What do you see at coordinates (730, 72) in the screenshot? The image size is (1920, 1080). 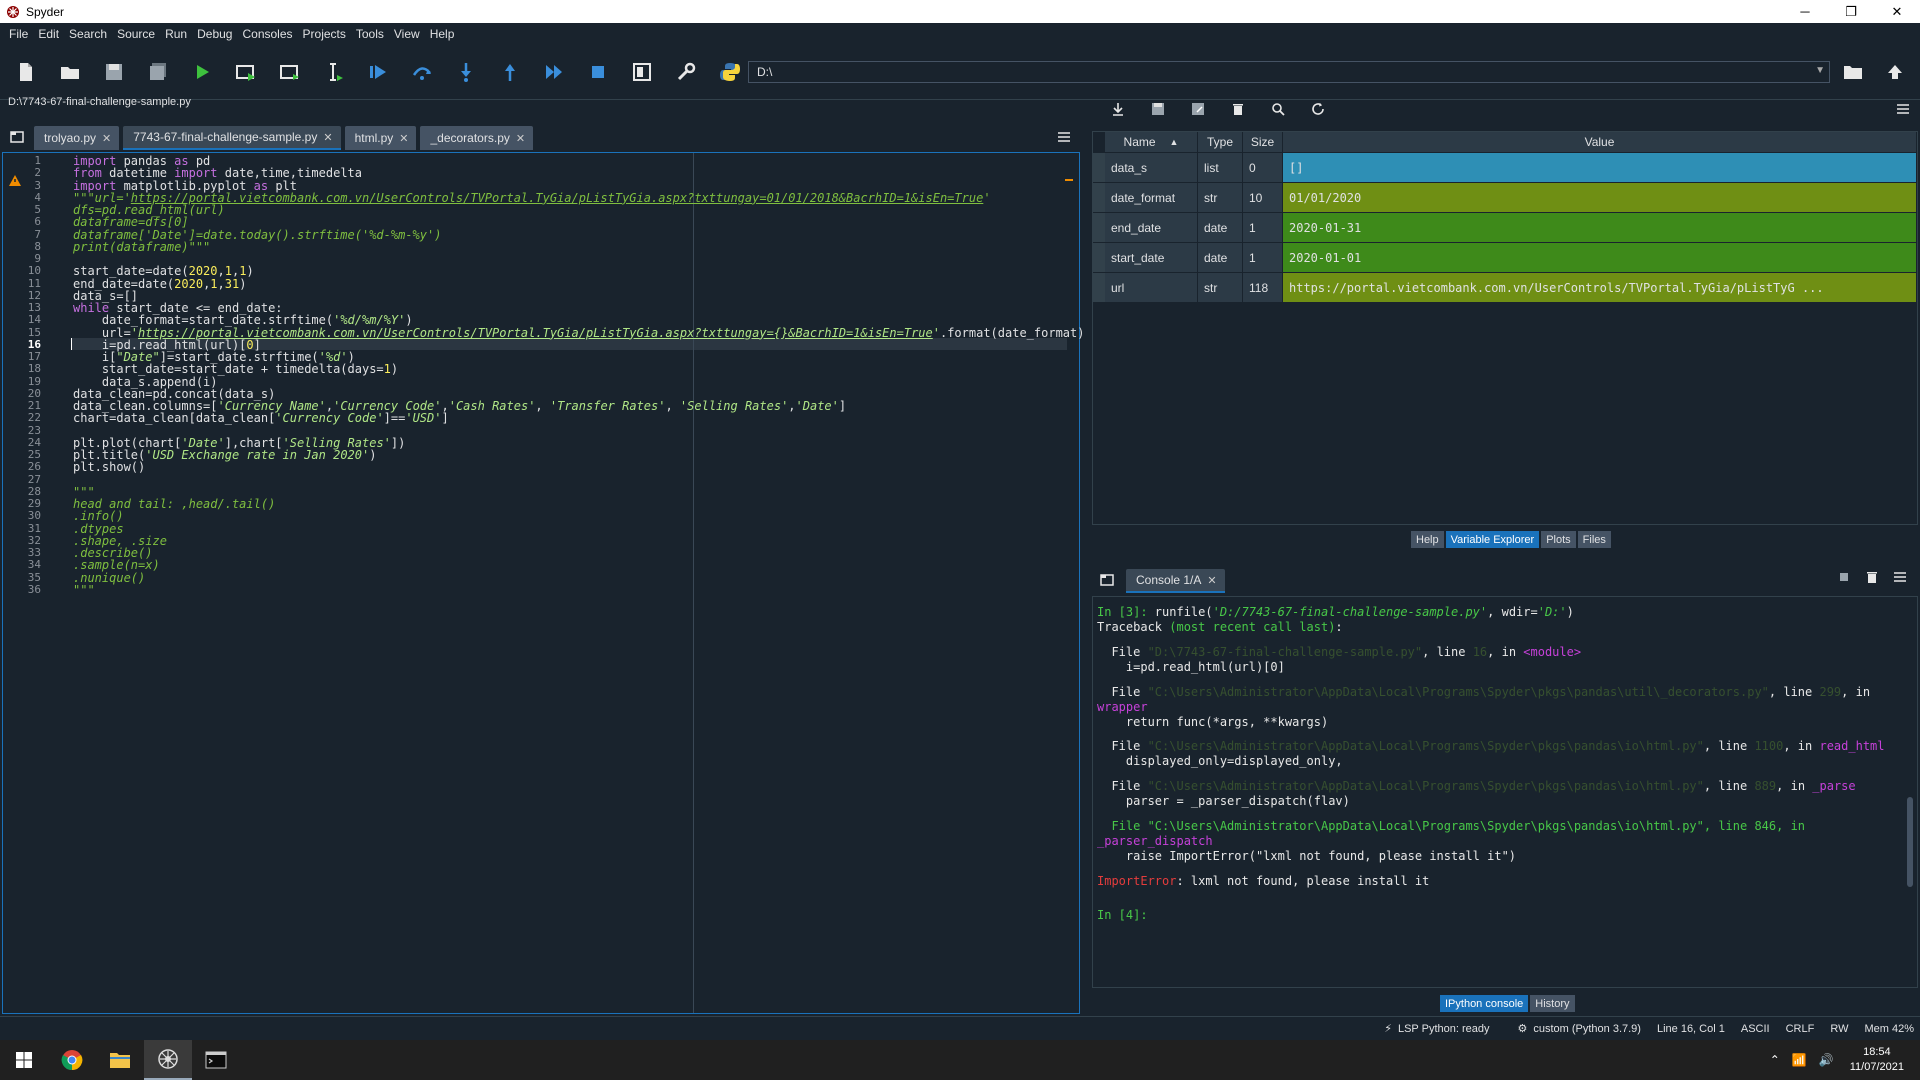 I see `pythonpath-button` at bounding box center [730, 72].